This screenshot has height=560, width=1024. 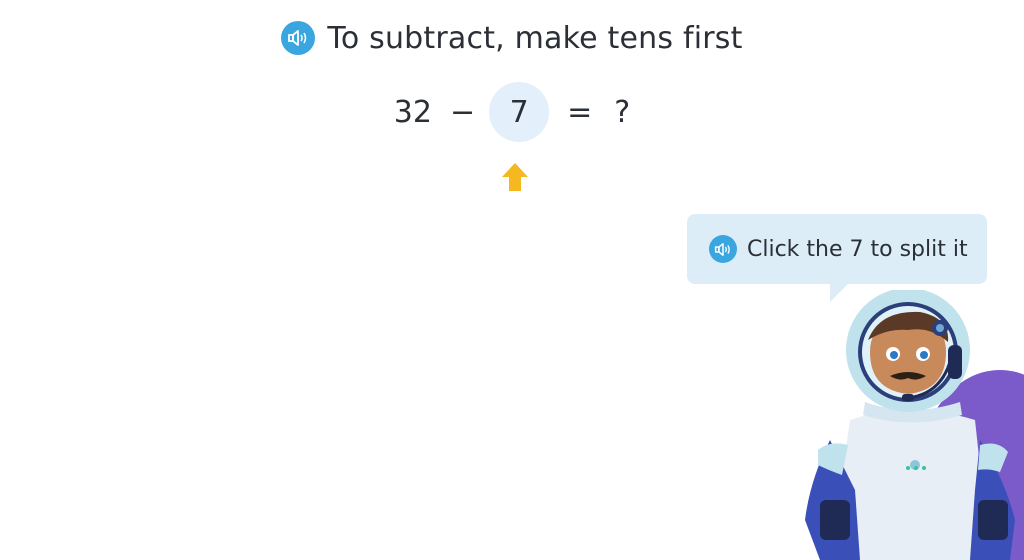 What do you see at coordinates (908, 397) in the screenshot?
I see `mic-tip` at bounding box center [908, 397].